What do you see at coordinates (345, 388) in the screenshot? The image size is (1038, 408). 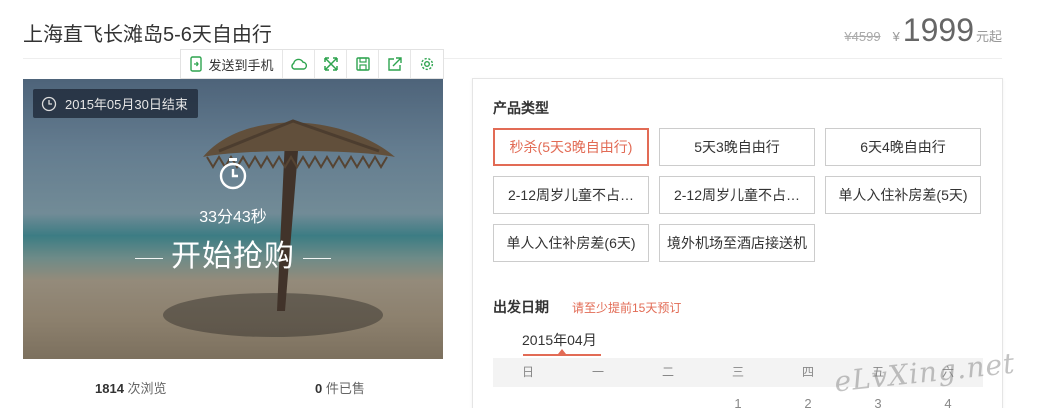 I see `sold-label: 件已售` at bounding box center [345, 388].